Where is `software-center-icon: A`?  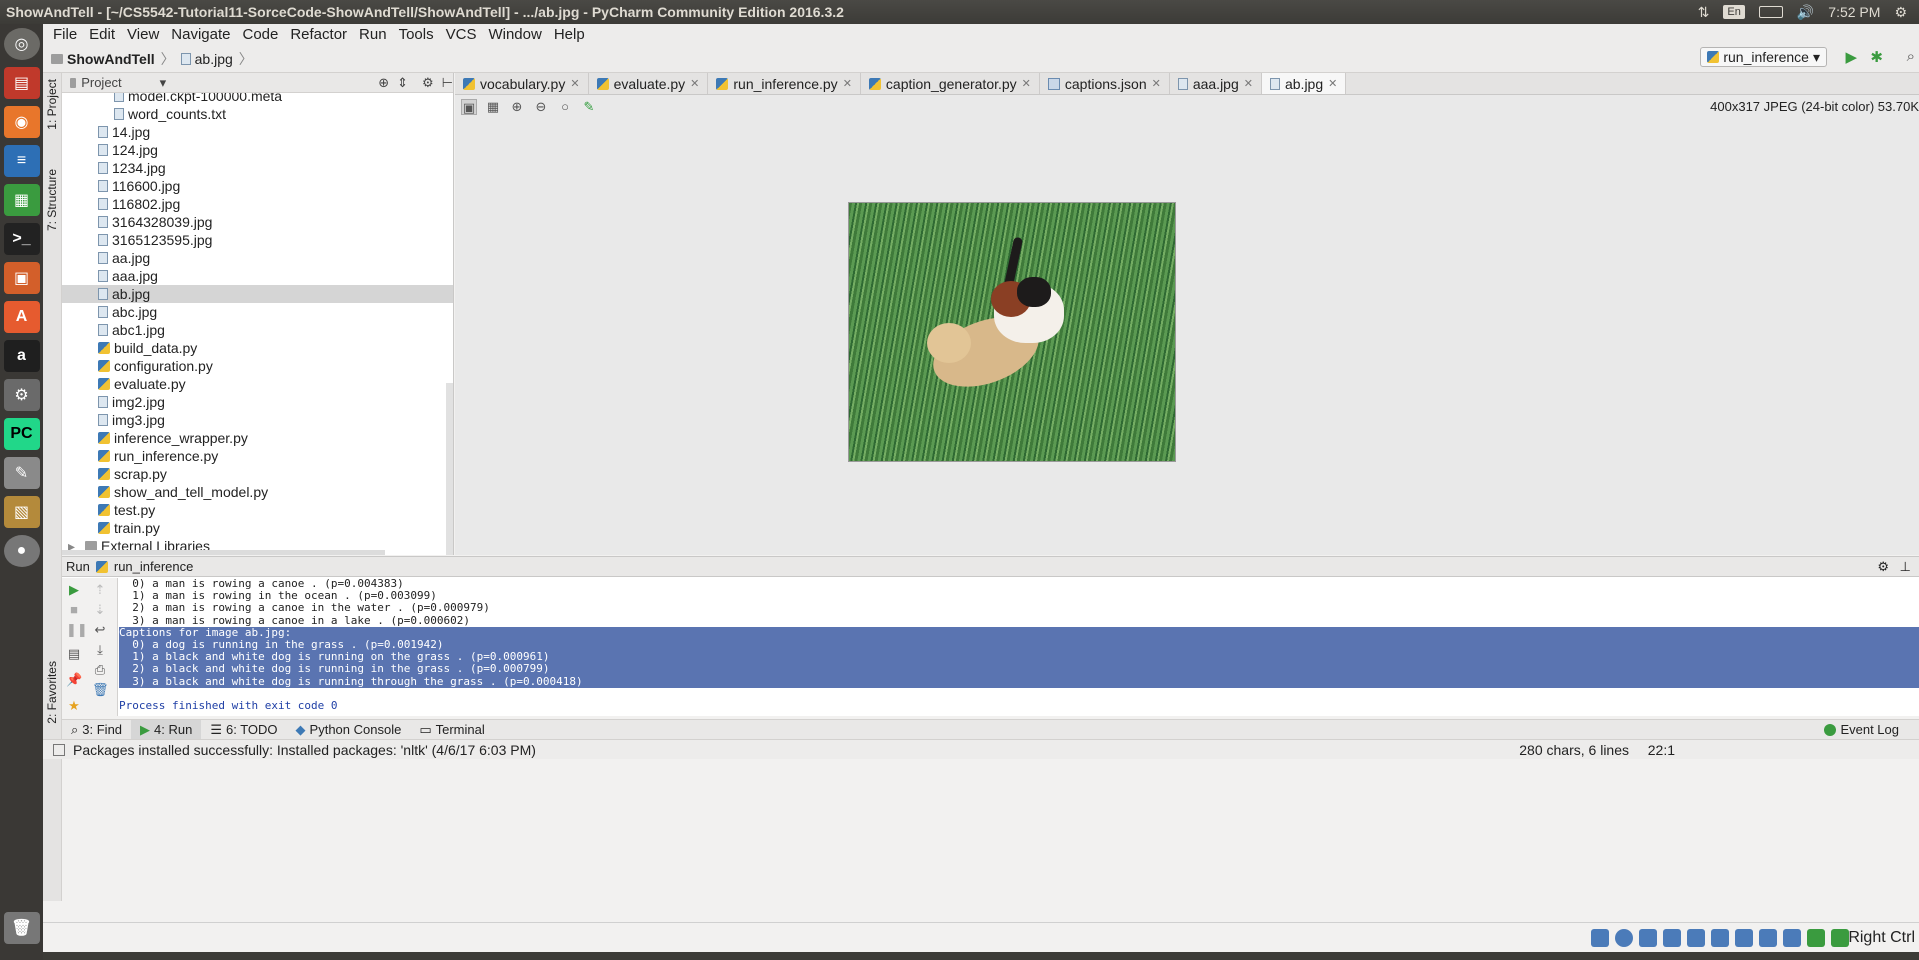
software-center-icon: A is located at coordinates (21, 317).